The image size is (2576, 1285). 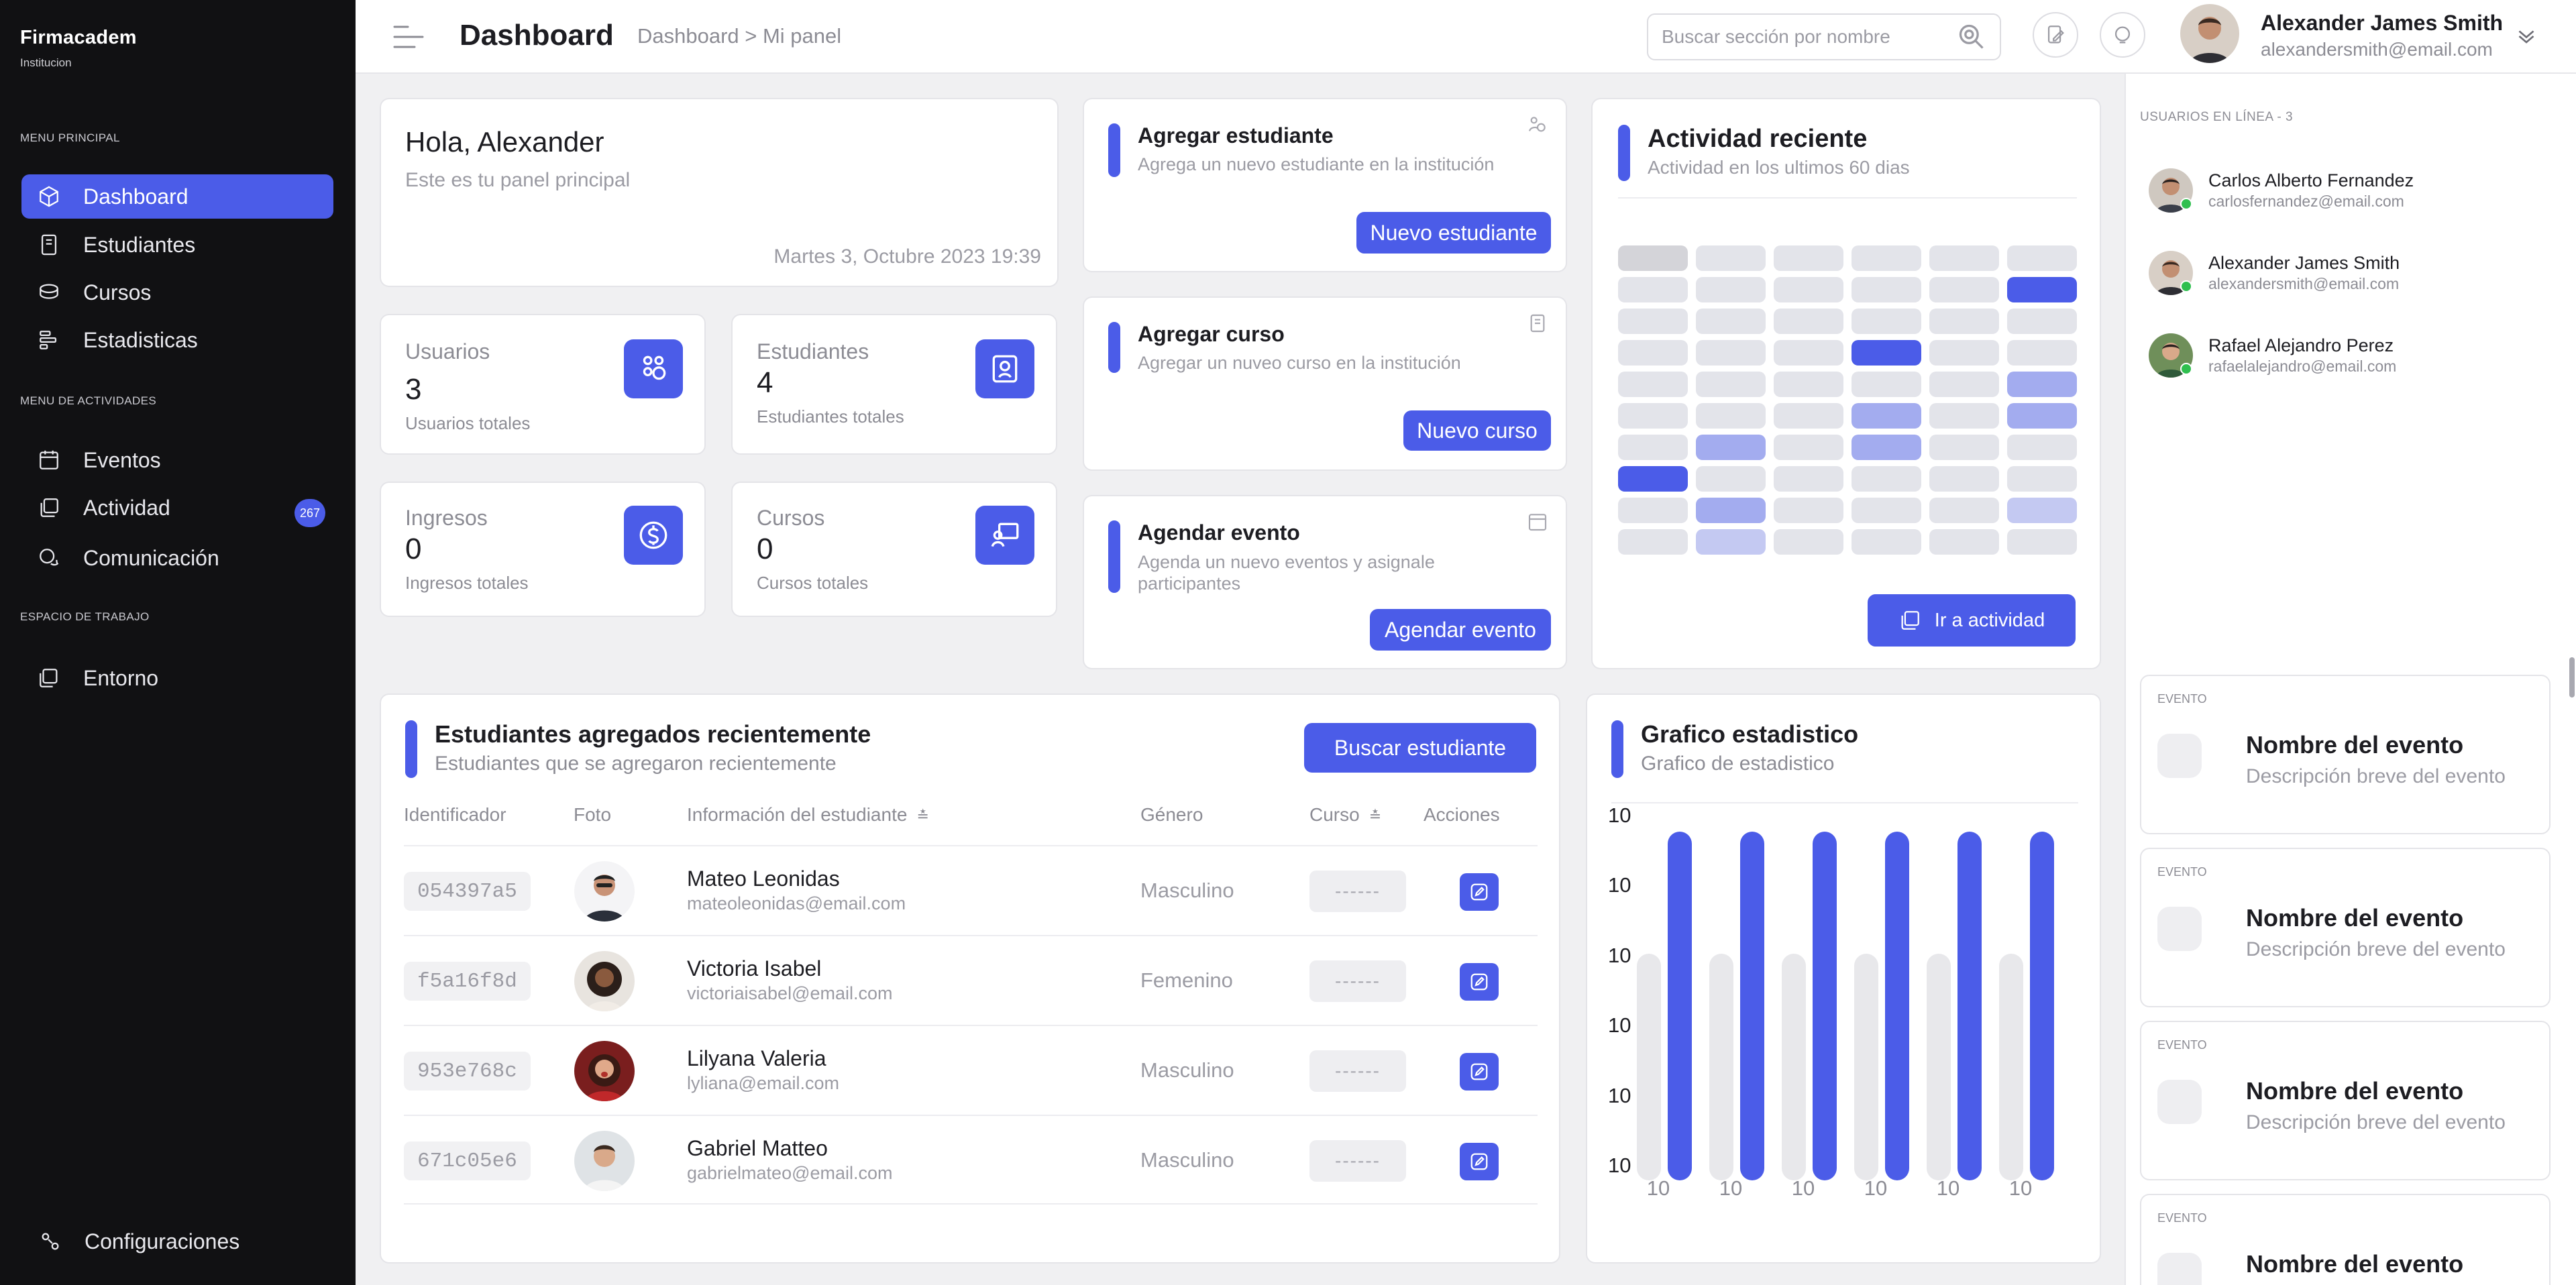 I want to click on scrollbar-thumb, so click(x=2572, y=677).